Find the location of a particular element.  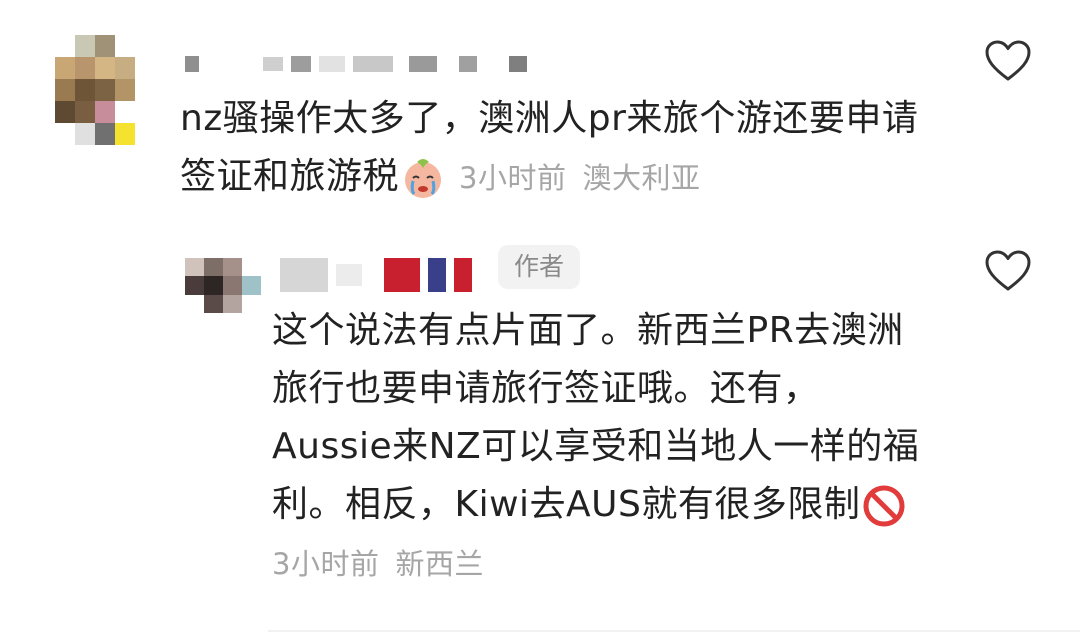

commenter-avatar is located at coordinates (95, 90).